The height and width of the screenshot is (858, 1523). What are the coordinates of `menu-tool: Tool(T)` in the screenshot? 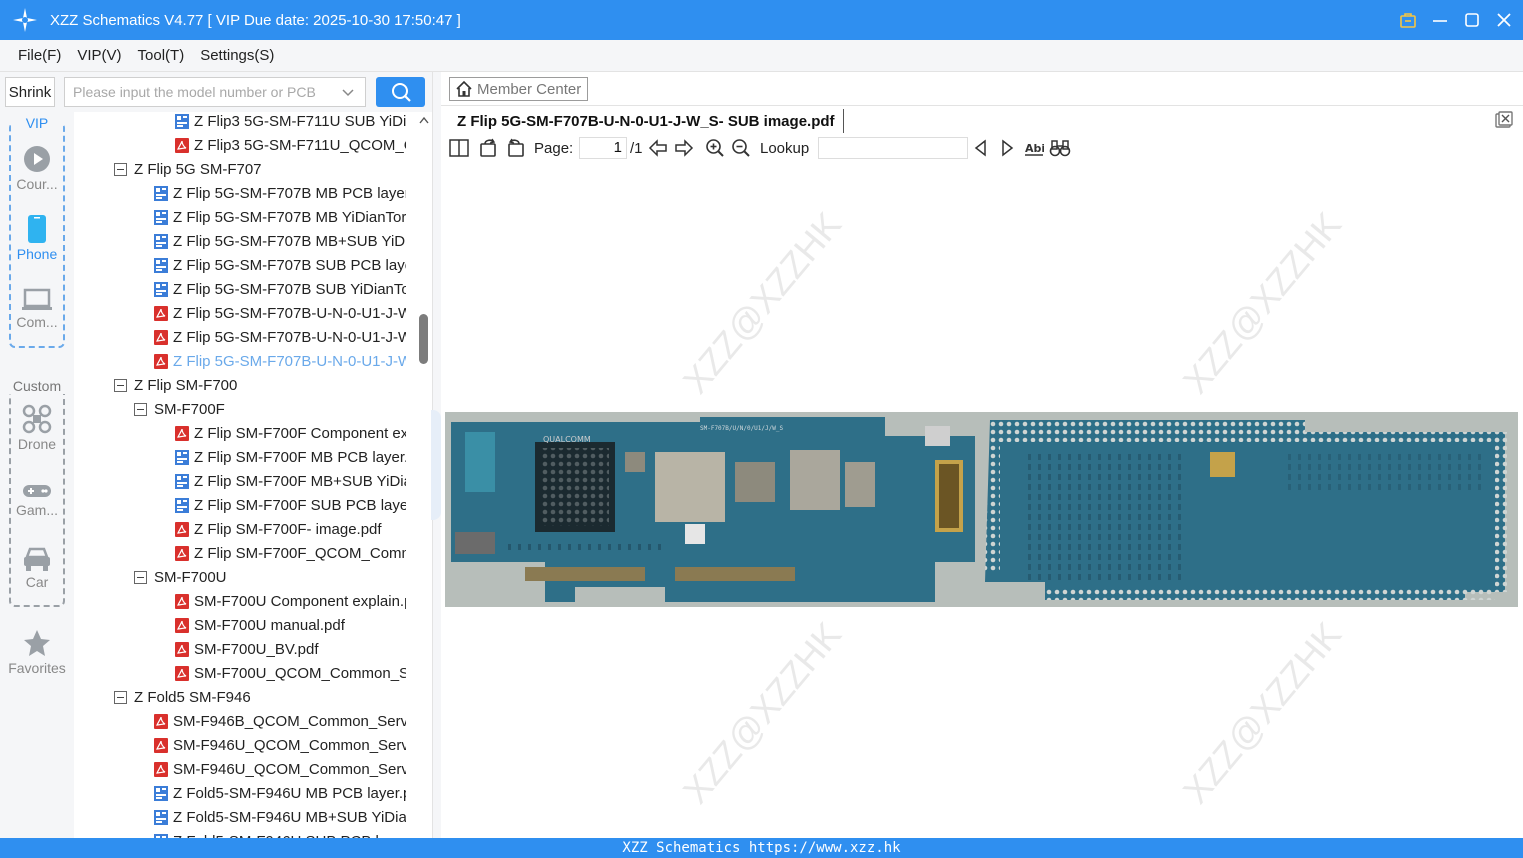 It's located at (161, 55).